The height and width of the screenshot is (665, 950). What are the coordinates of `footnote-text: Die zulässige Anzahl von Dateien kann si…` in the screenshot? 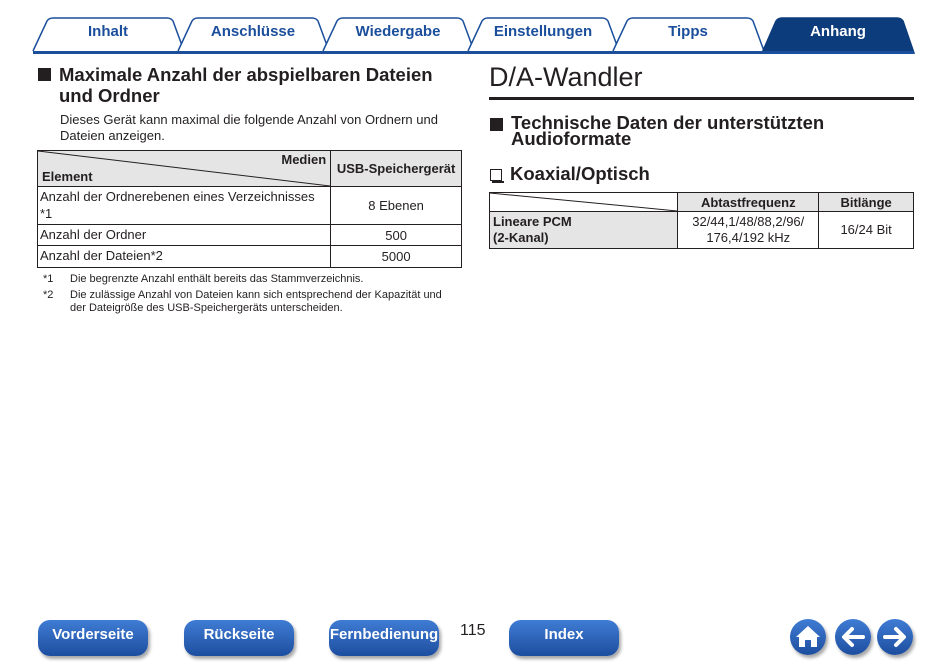 It's located at (256, 294).